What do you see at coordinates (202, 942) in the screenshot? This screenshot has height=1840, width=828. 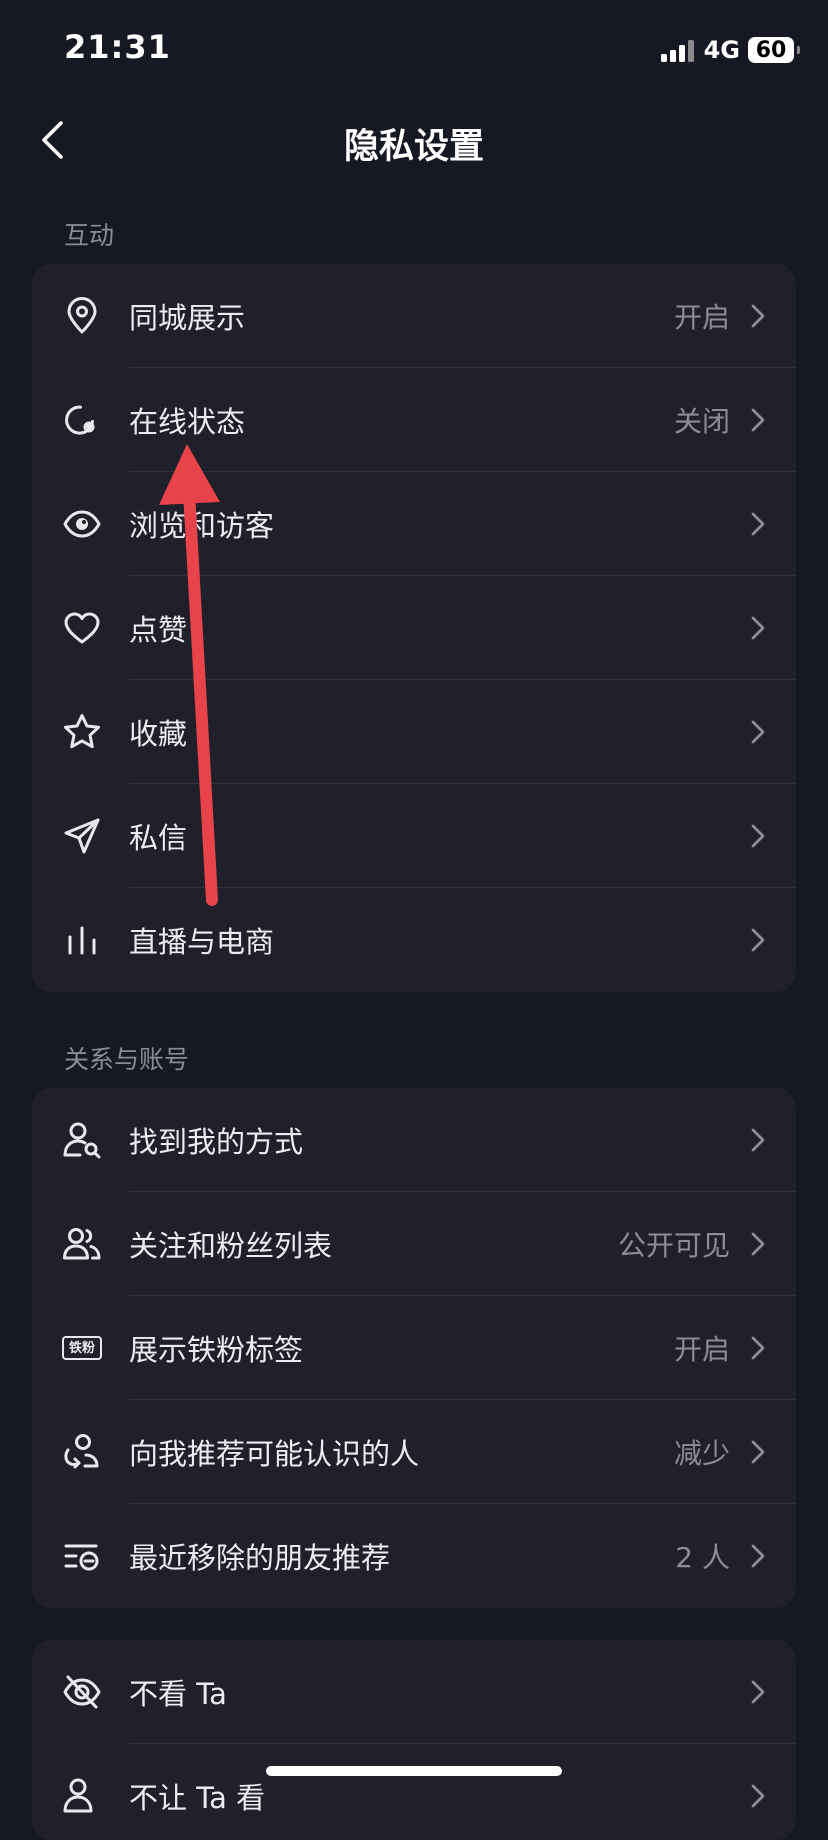 I see `setting-label: 直播与电商` at bounding box center [202, 942].